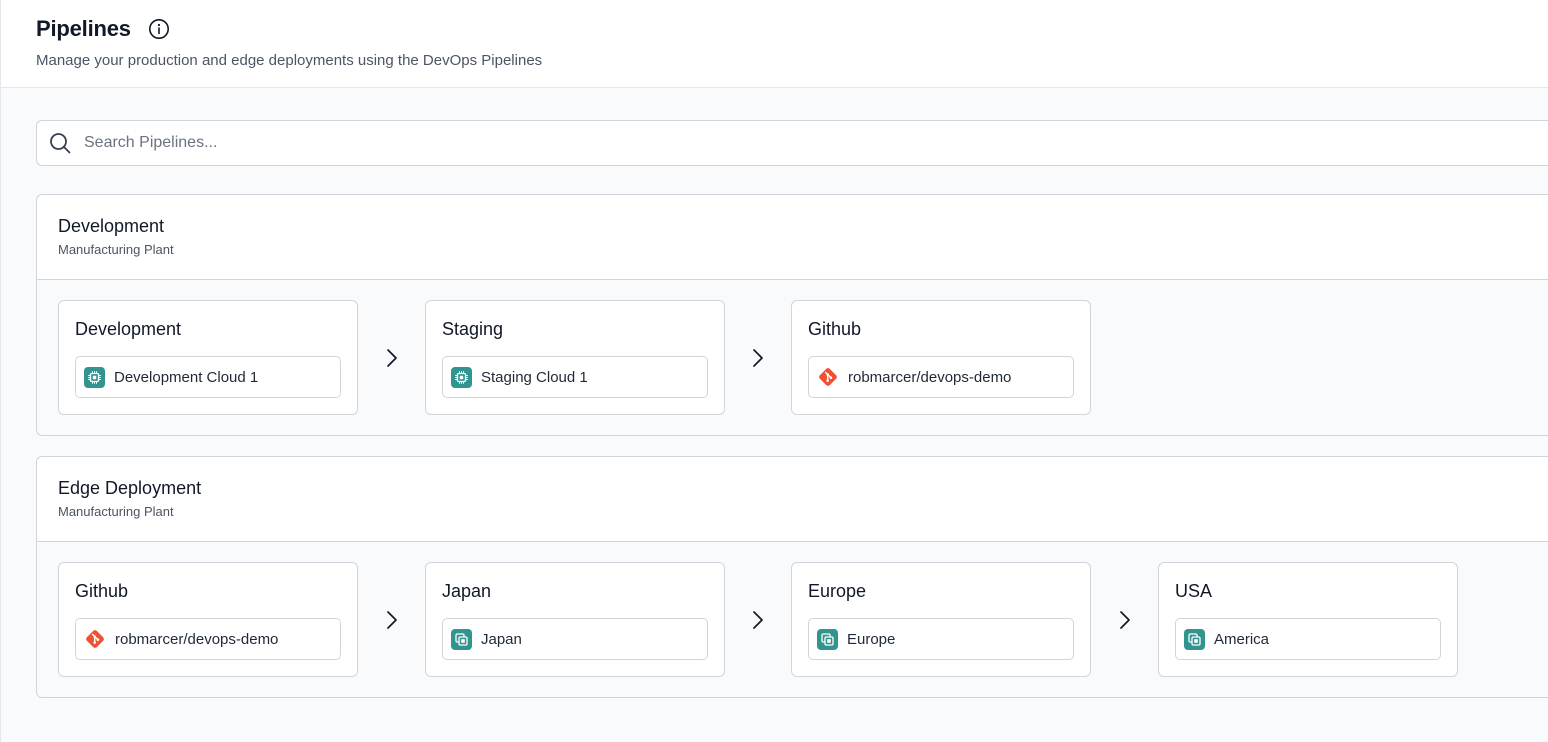 The image size is (1548, 742). I want to click on stage-name: Staging, so click(473, 329).